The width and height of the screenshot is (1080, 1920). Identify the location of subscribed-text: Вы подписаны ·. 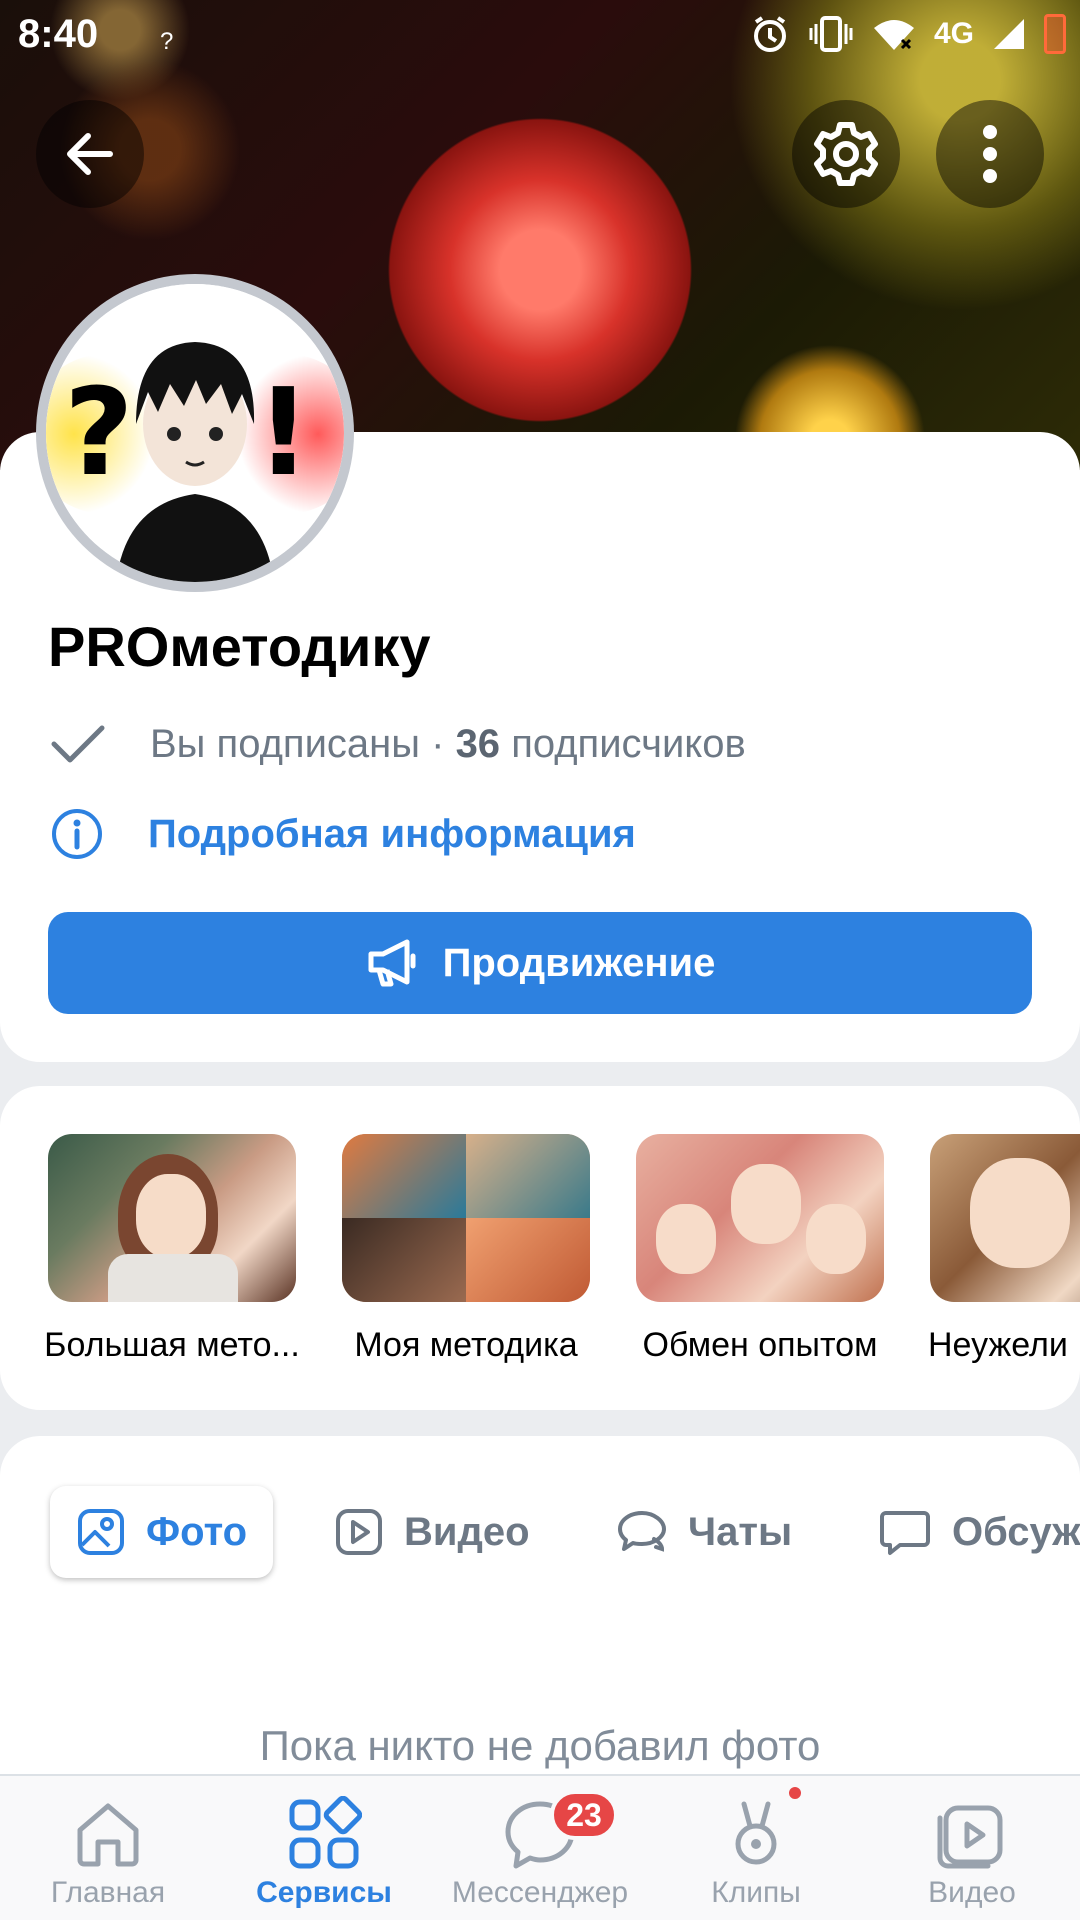
(297, 743).